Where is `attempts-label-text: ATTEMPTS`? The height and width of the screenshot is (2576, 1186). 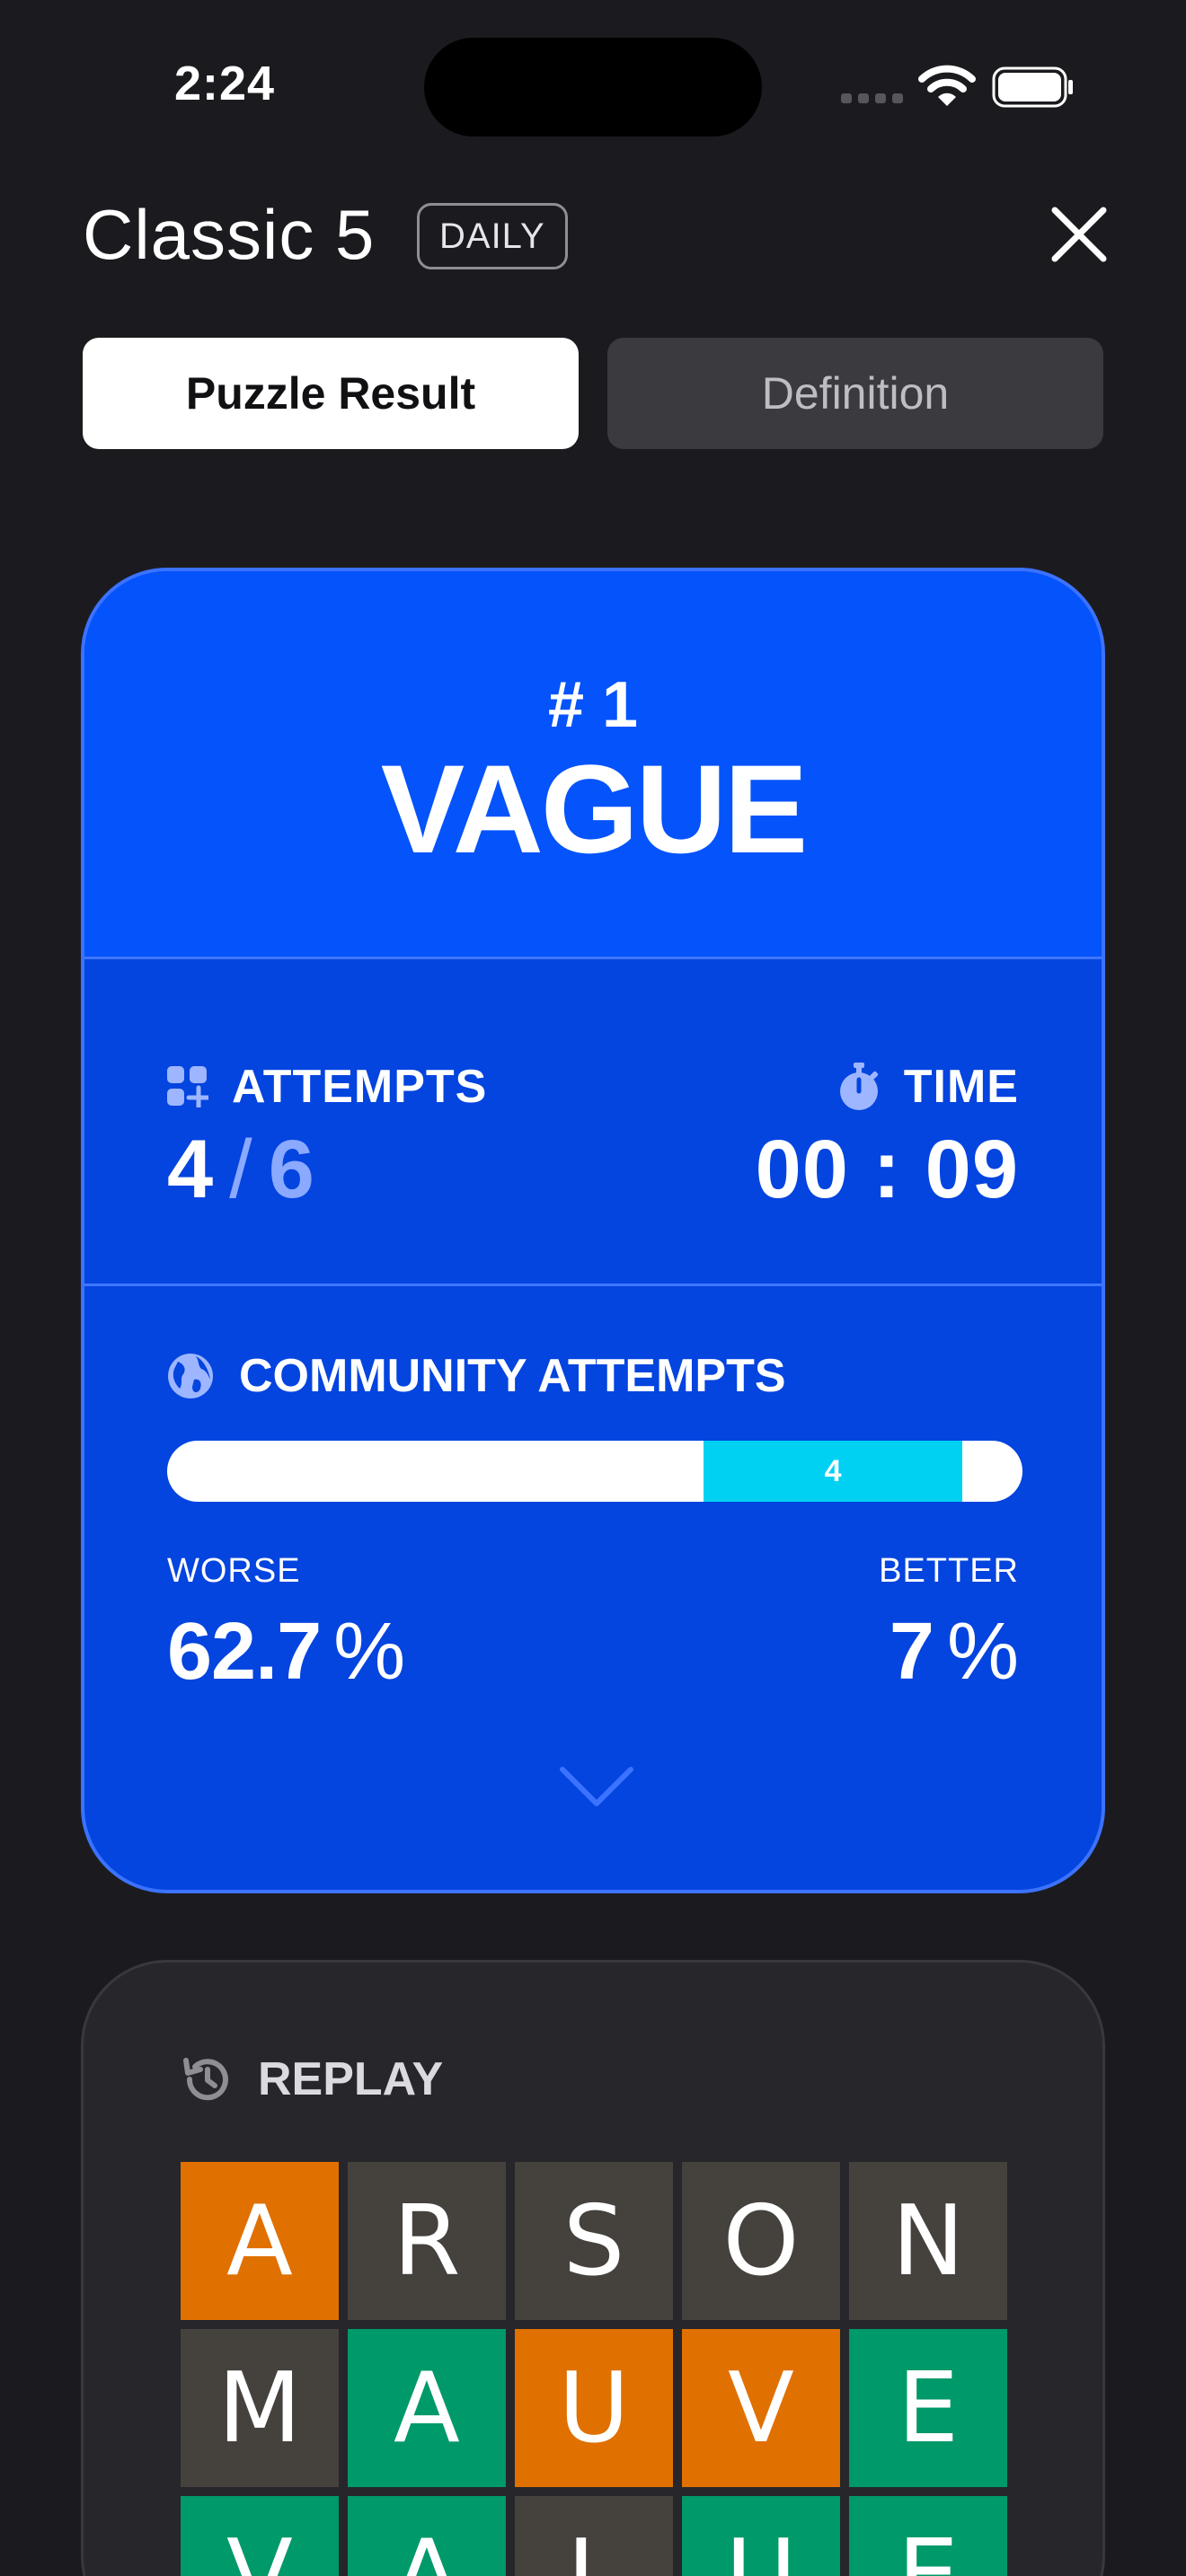
attempts-label-text: ATTEMPTS is located at coordinates (360, 1087).